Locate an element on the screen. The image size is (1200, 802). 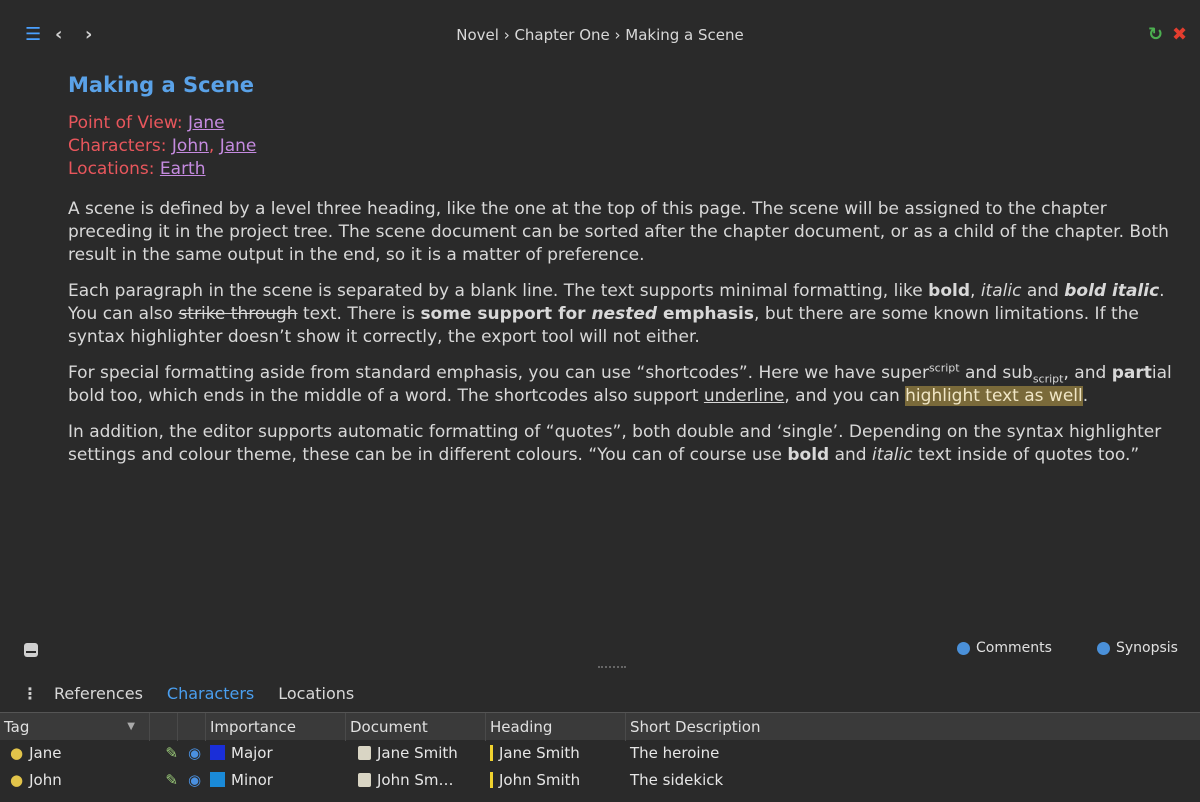
document-cell: Jane Smith is located at coordinates (417, 753).